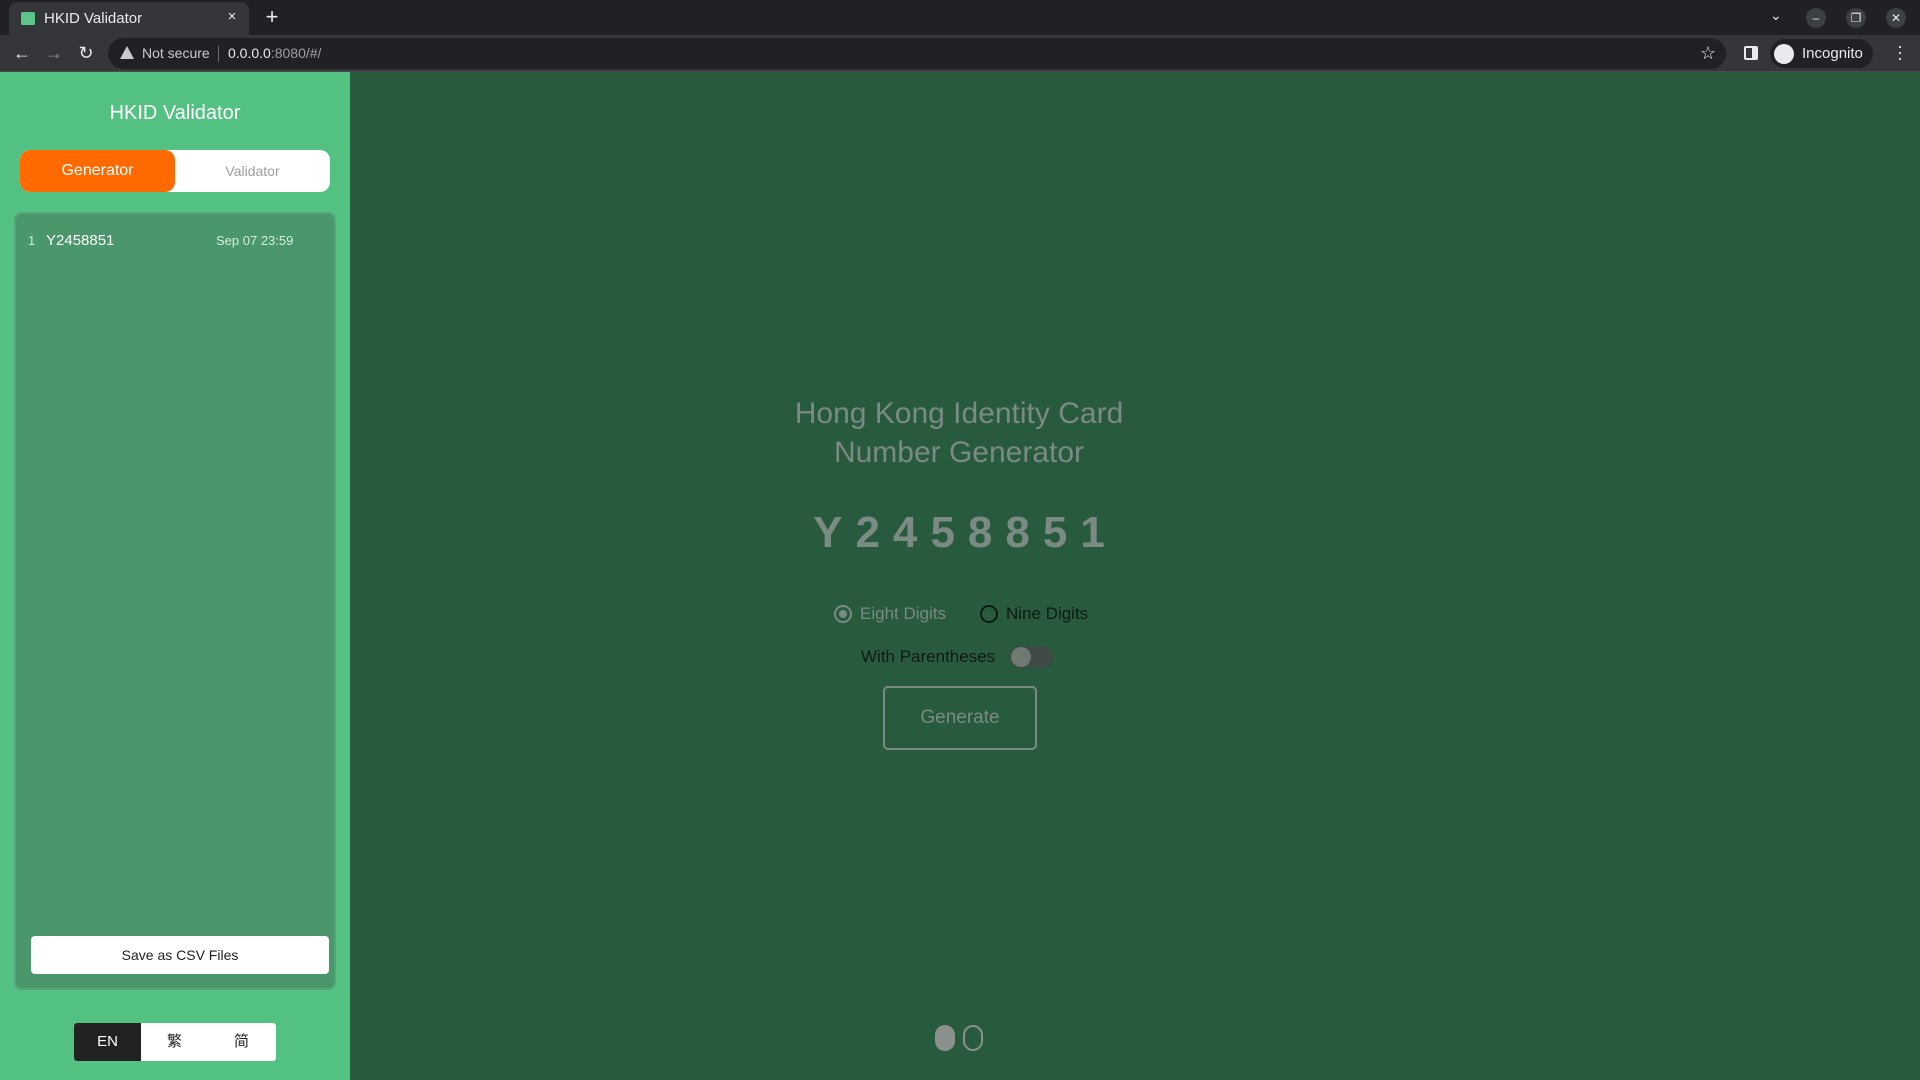  Describe the element at coordinates (28, 18) in the screenshot. I see `favicon-icon` at that location.